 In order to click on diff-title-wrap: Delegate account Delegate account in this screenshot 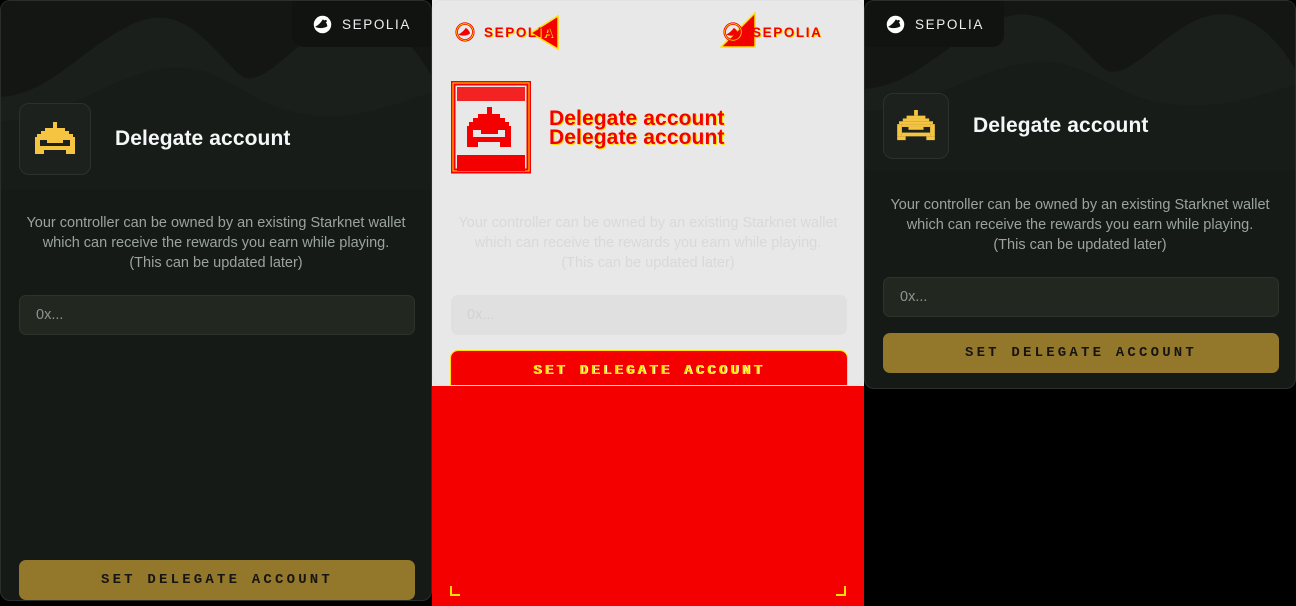, I will do `click(637, 128)`.